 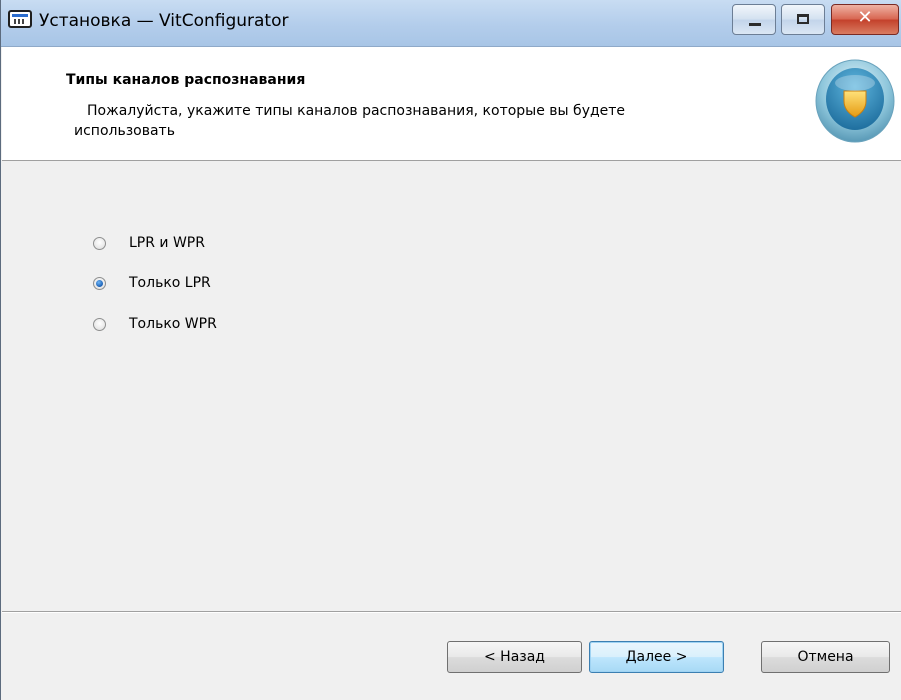 I want to click on footer-divider, so click(x=451, y=612).